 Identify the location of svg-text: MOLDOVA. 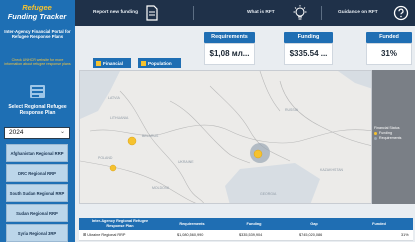
(161, 188).